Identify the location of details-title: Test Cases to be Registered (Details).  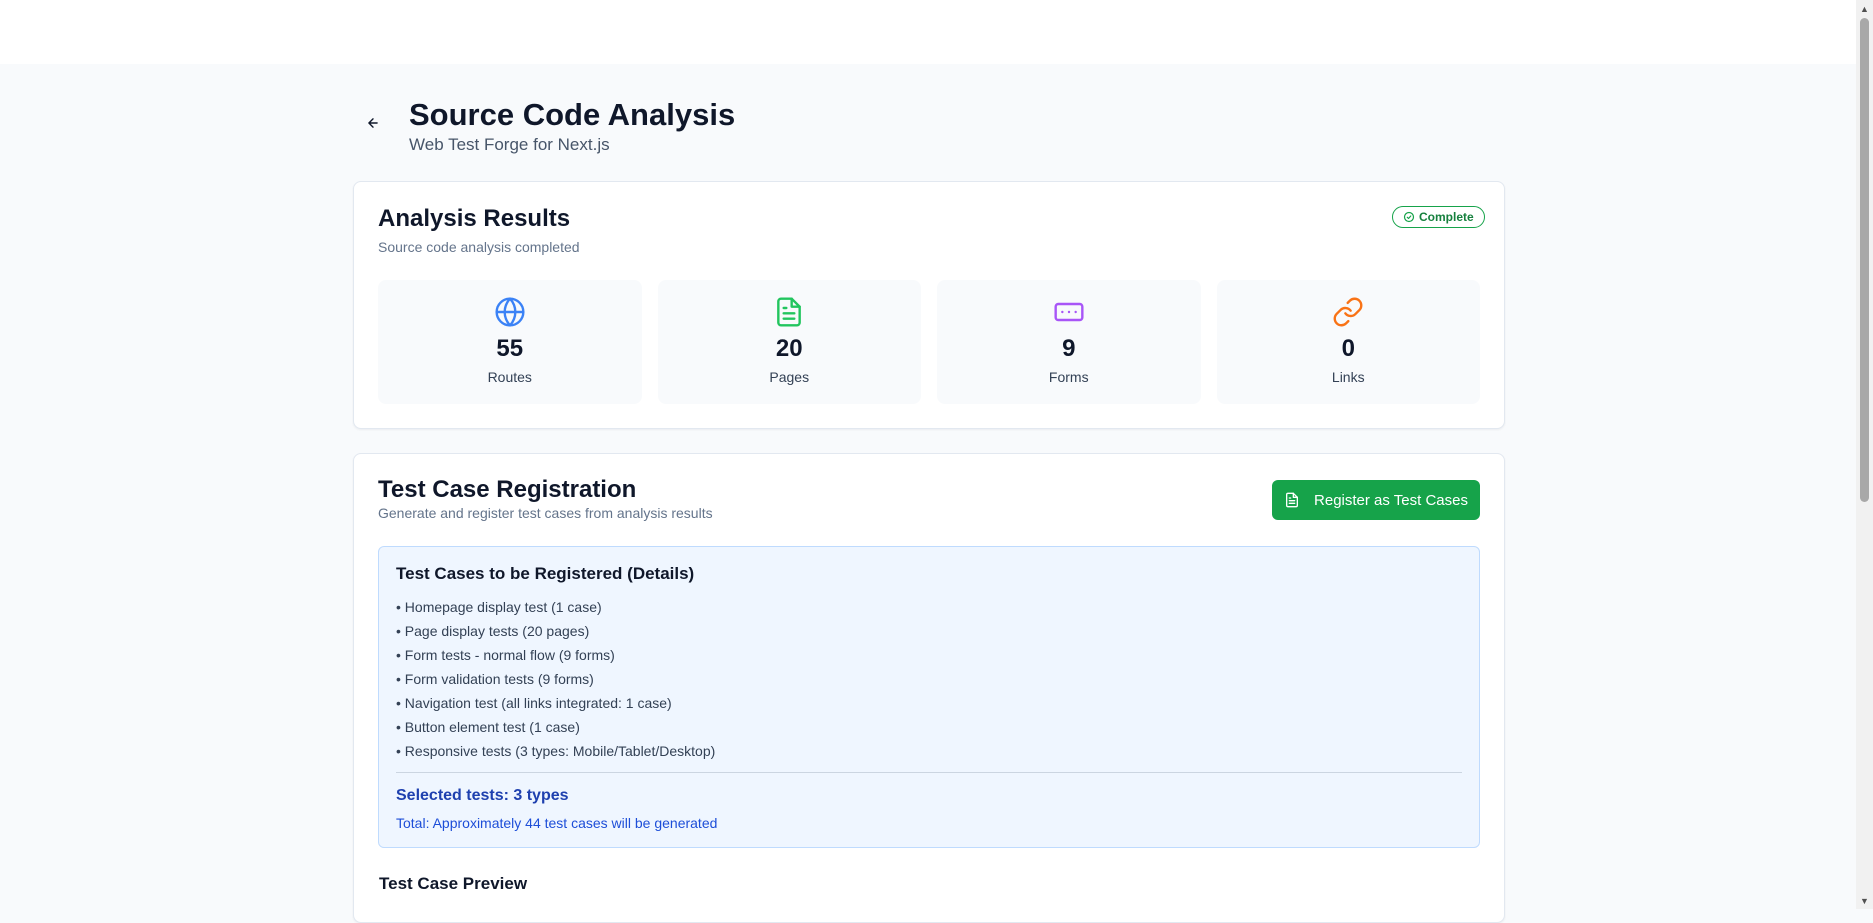
(545, 573).